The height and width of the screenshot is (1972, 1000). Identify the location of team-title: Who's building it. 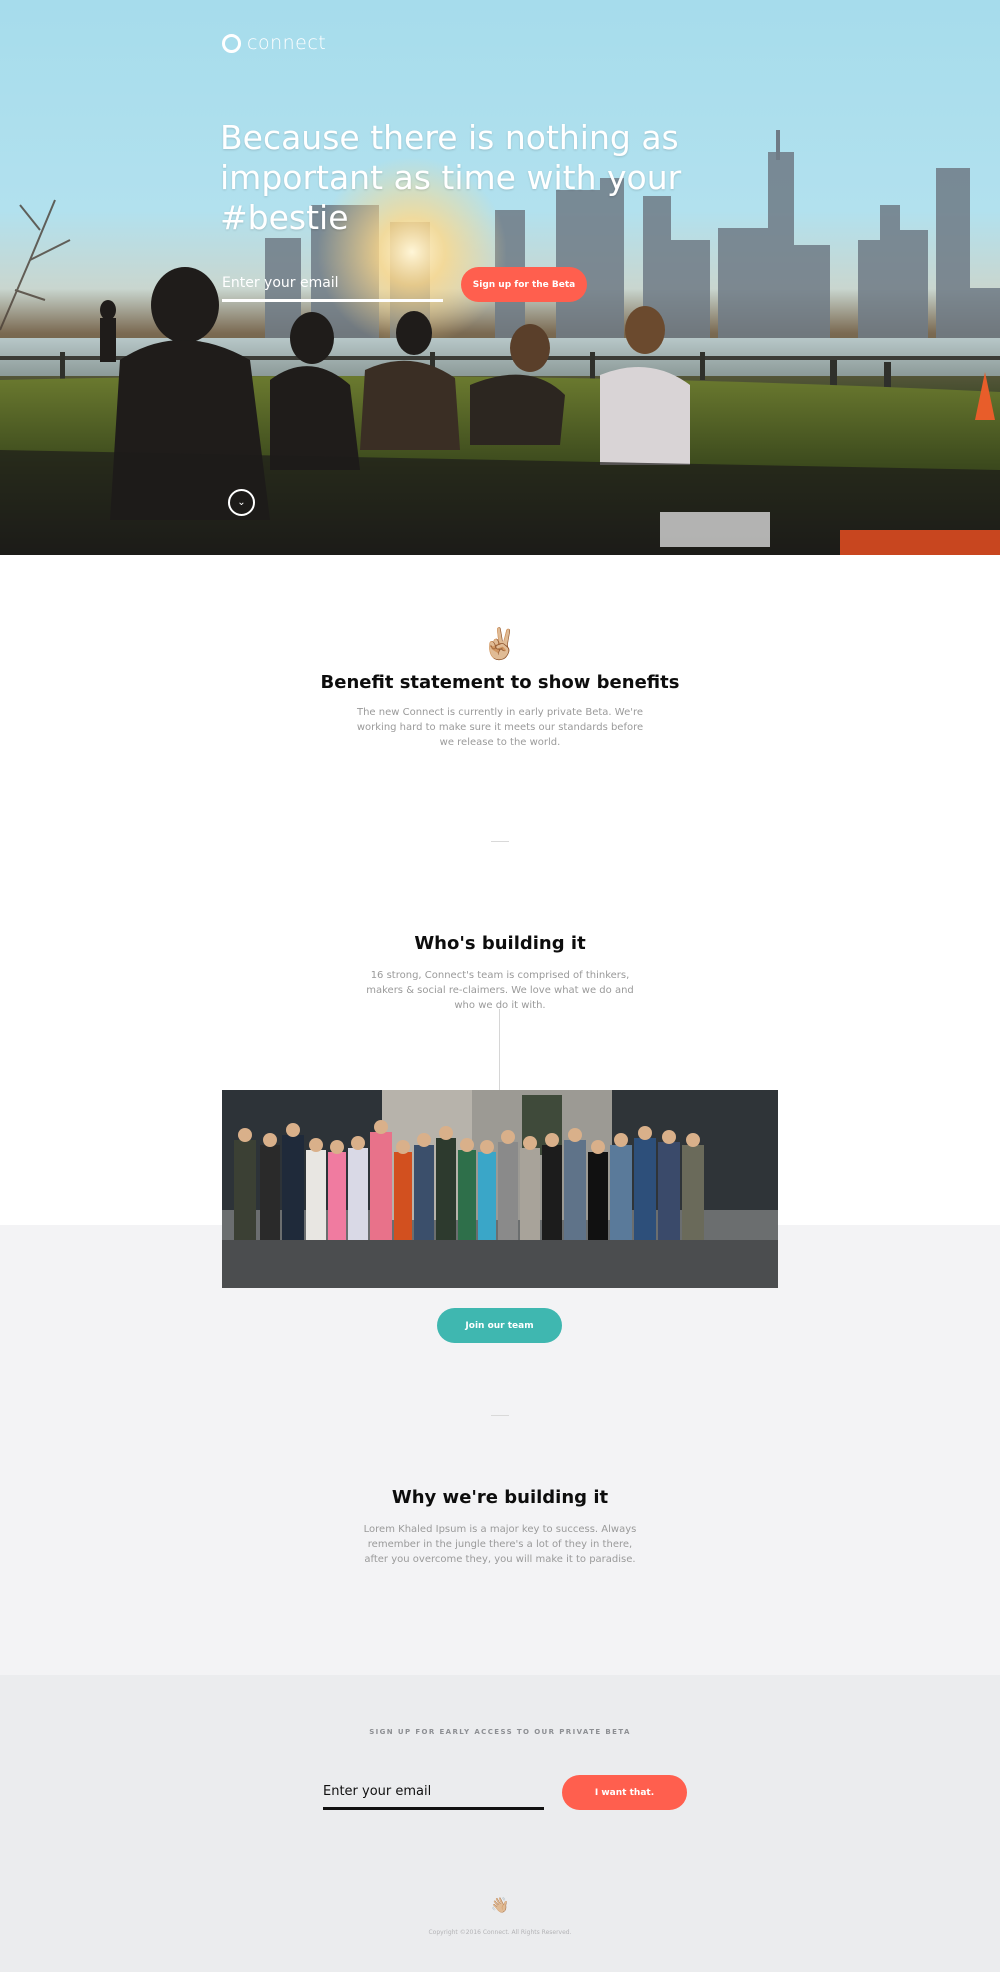
(500, 943).